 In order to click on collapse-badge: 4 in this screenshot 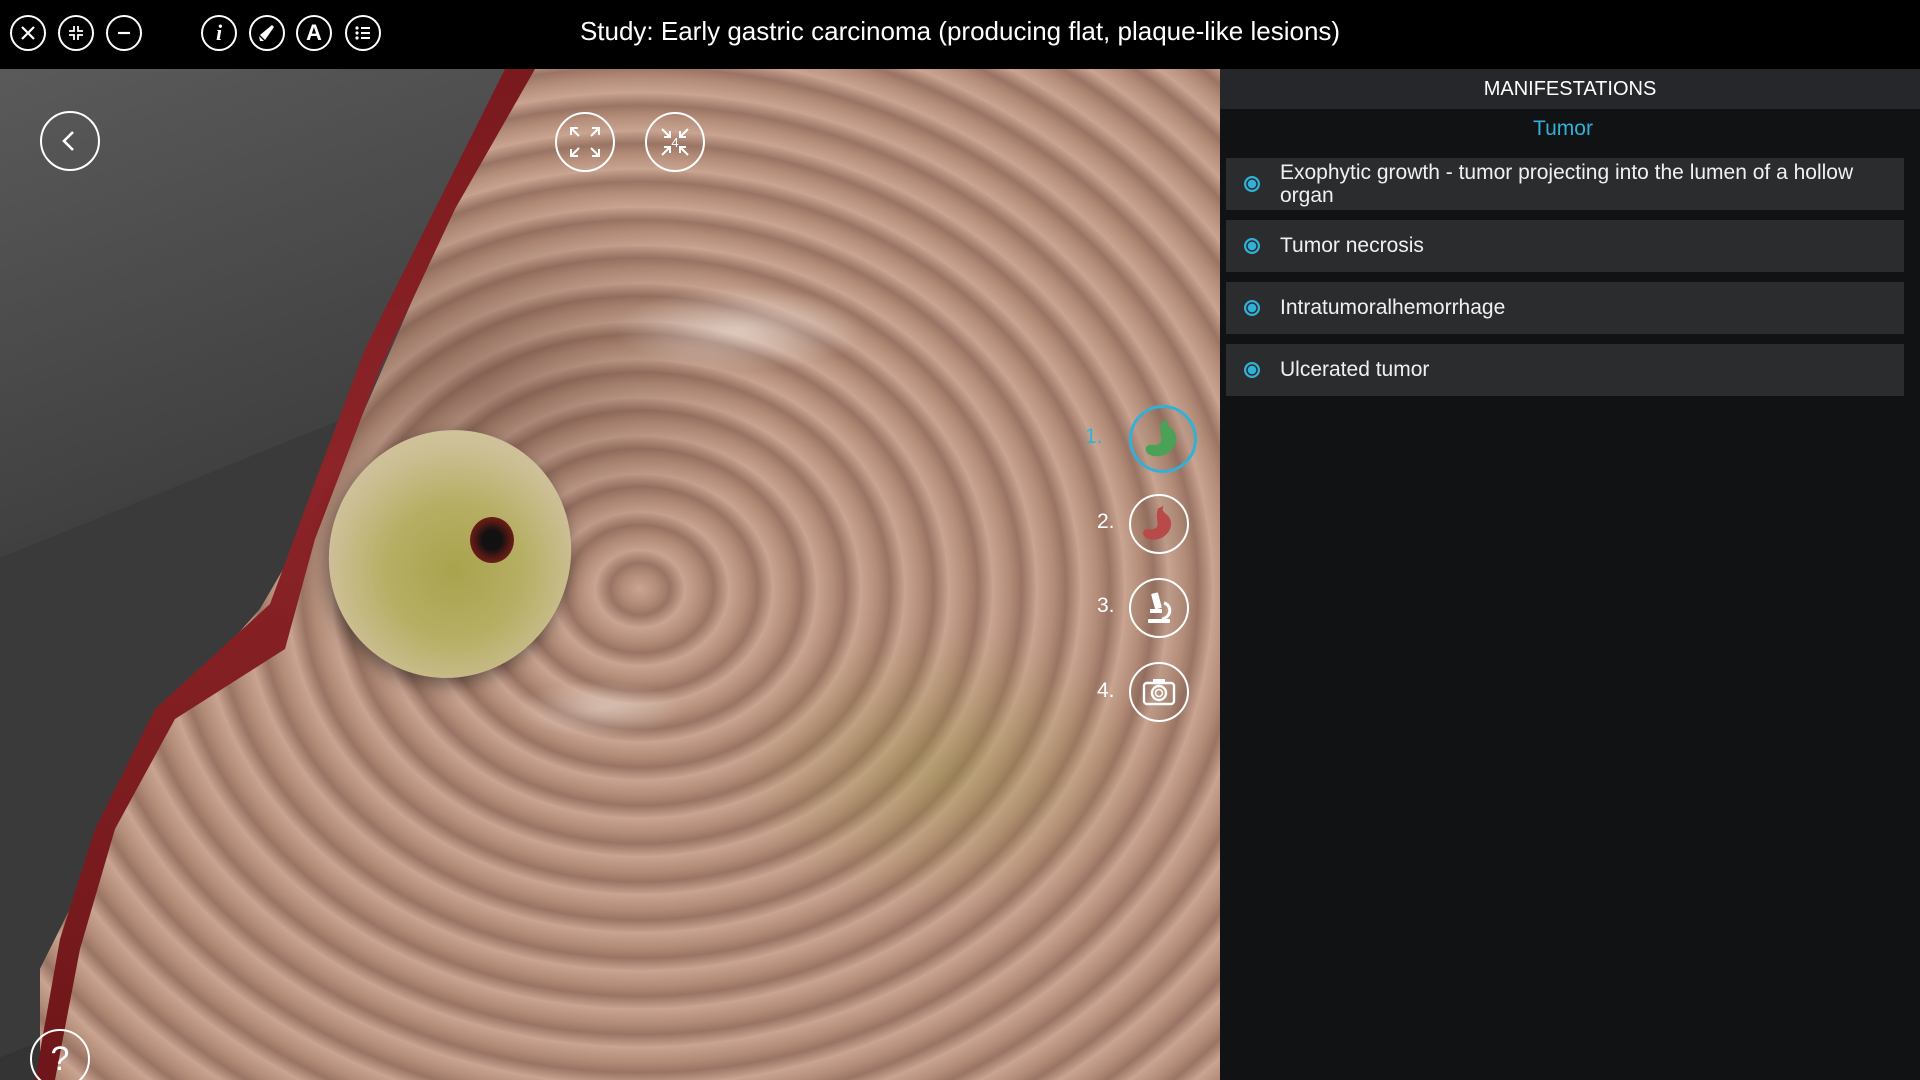, I will do `click(675, 142)`.